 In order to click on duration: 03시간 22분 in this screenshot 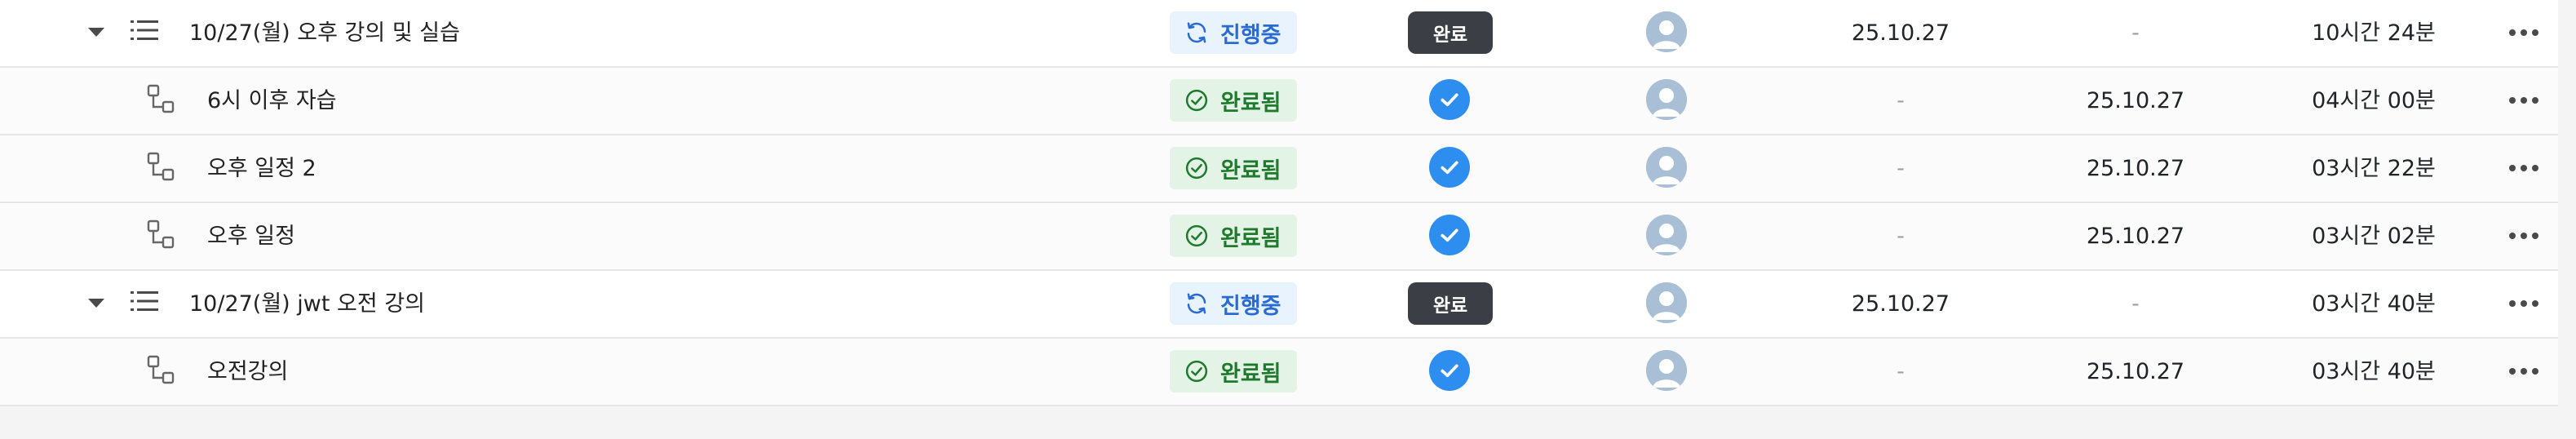, I will do `click(2374, 169)`.